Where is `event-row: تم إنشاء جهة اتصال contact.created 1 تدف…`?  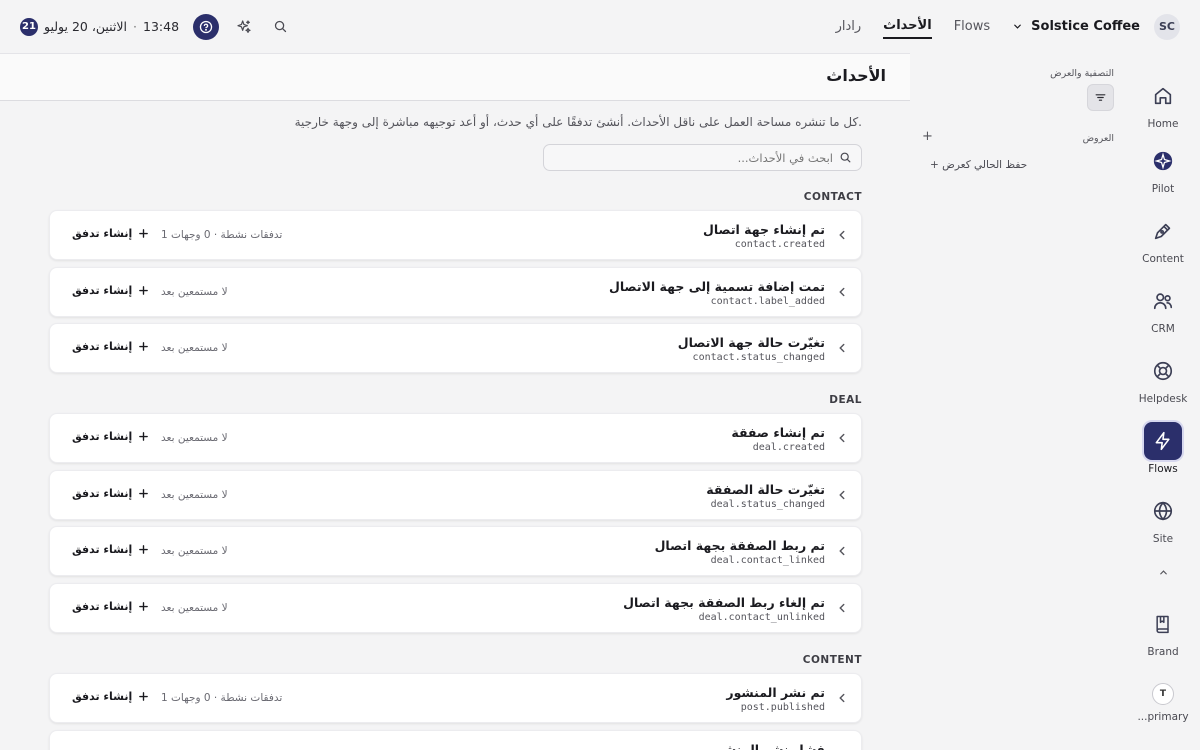 event-row: تم إنشاء جهة اتصال contact.created 1 تدف… is located at coordinates (455, 235).